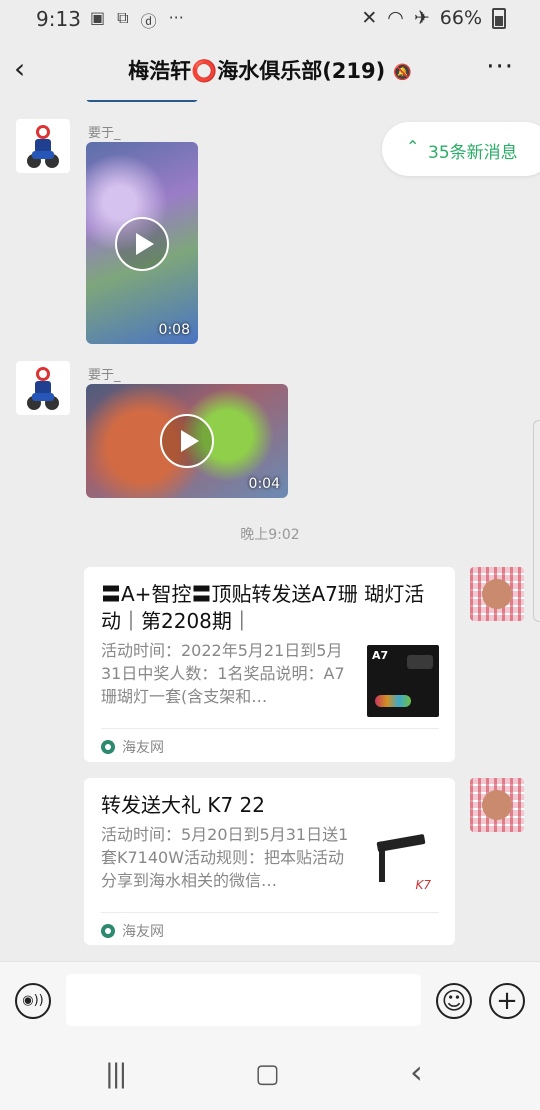 Image resolution: width=540 pixels, height=1110 pixels. I want to click on status-bar: 9:13 ▣ ⧉ ⓓ ··· ✕ ◠ ✈ 66%, so click(270, 19).